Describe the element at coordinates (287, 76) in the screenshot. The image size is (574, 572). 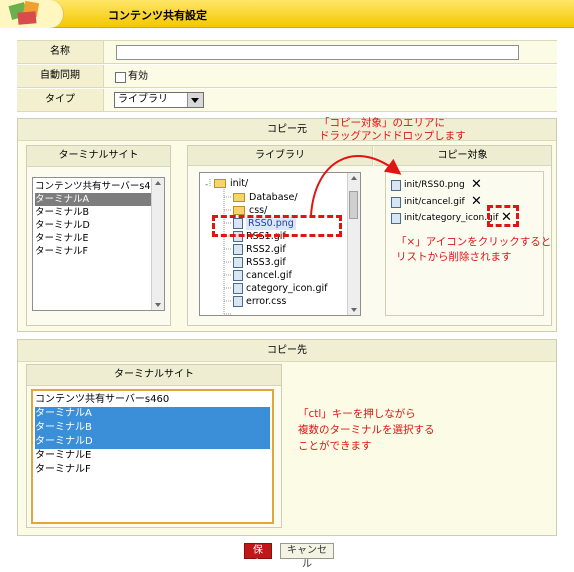
I see `form-row-autosync: 自動同期 有効` at that location.